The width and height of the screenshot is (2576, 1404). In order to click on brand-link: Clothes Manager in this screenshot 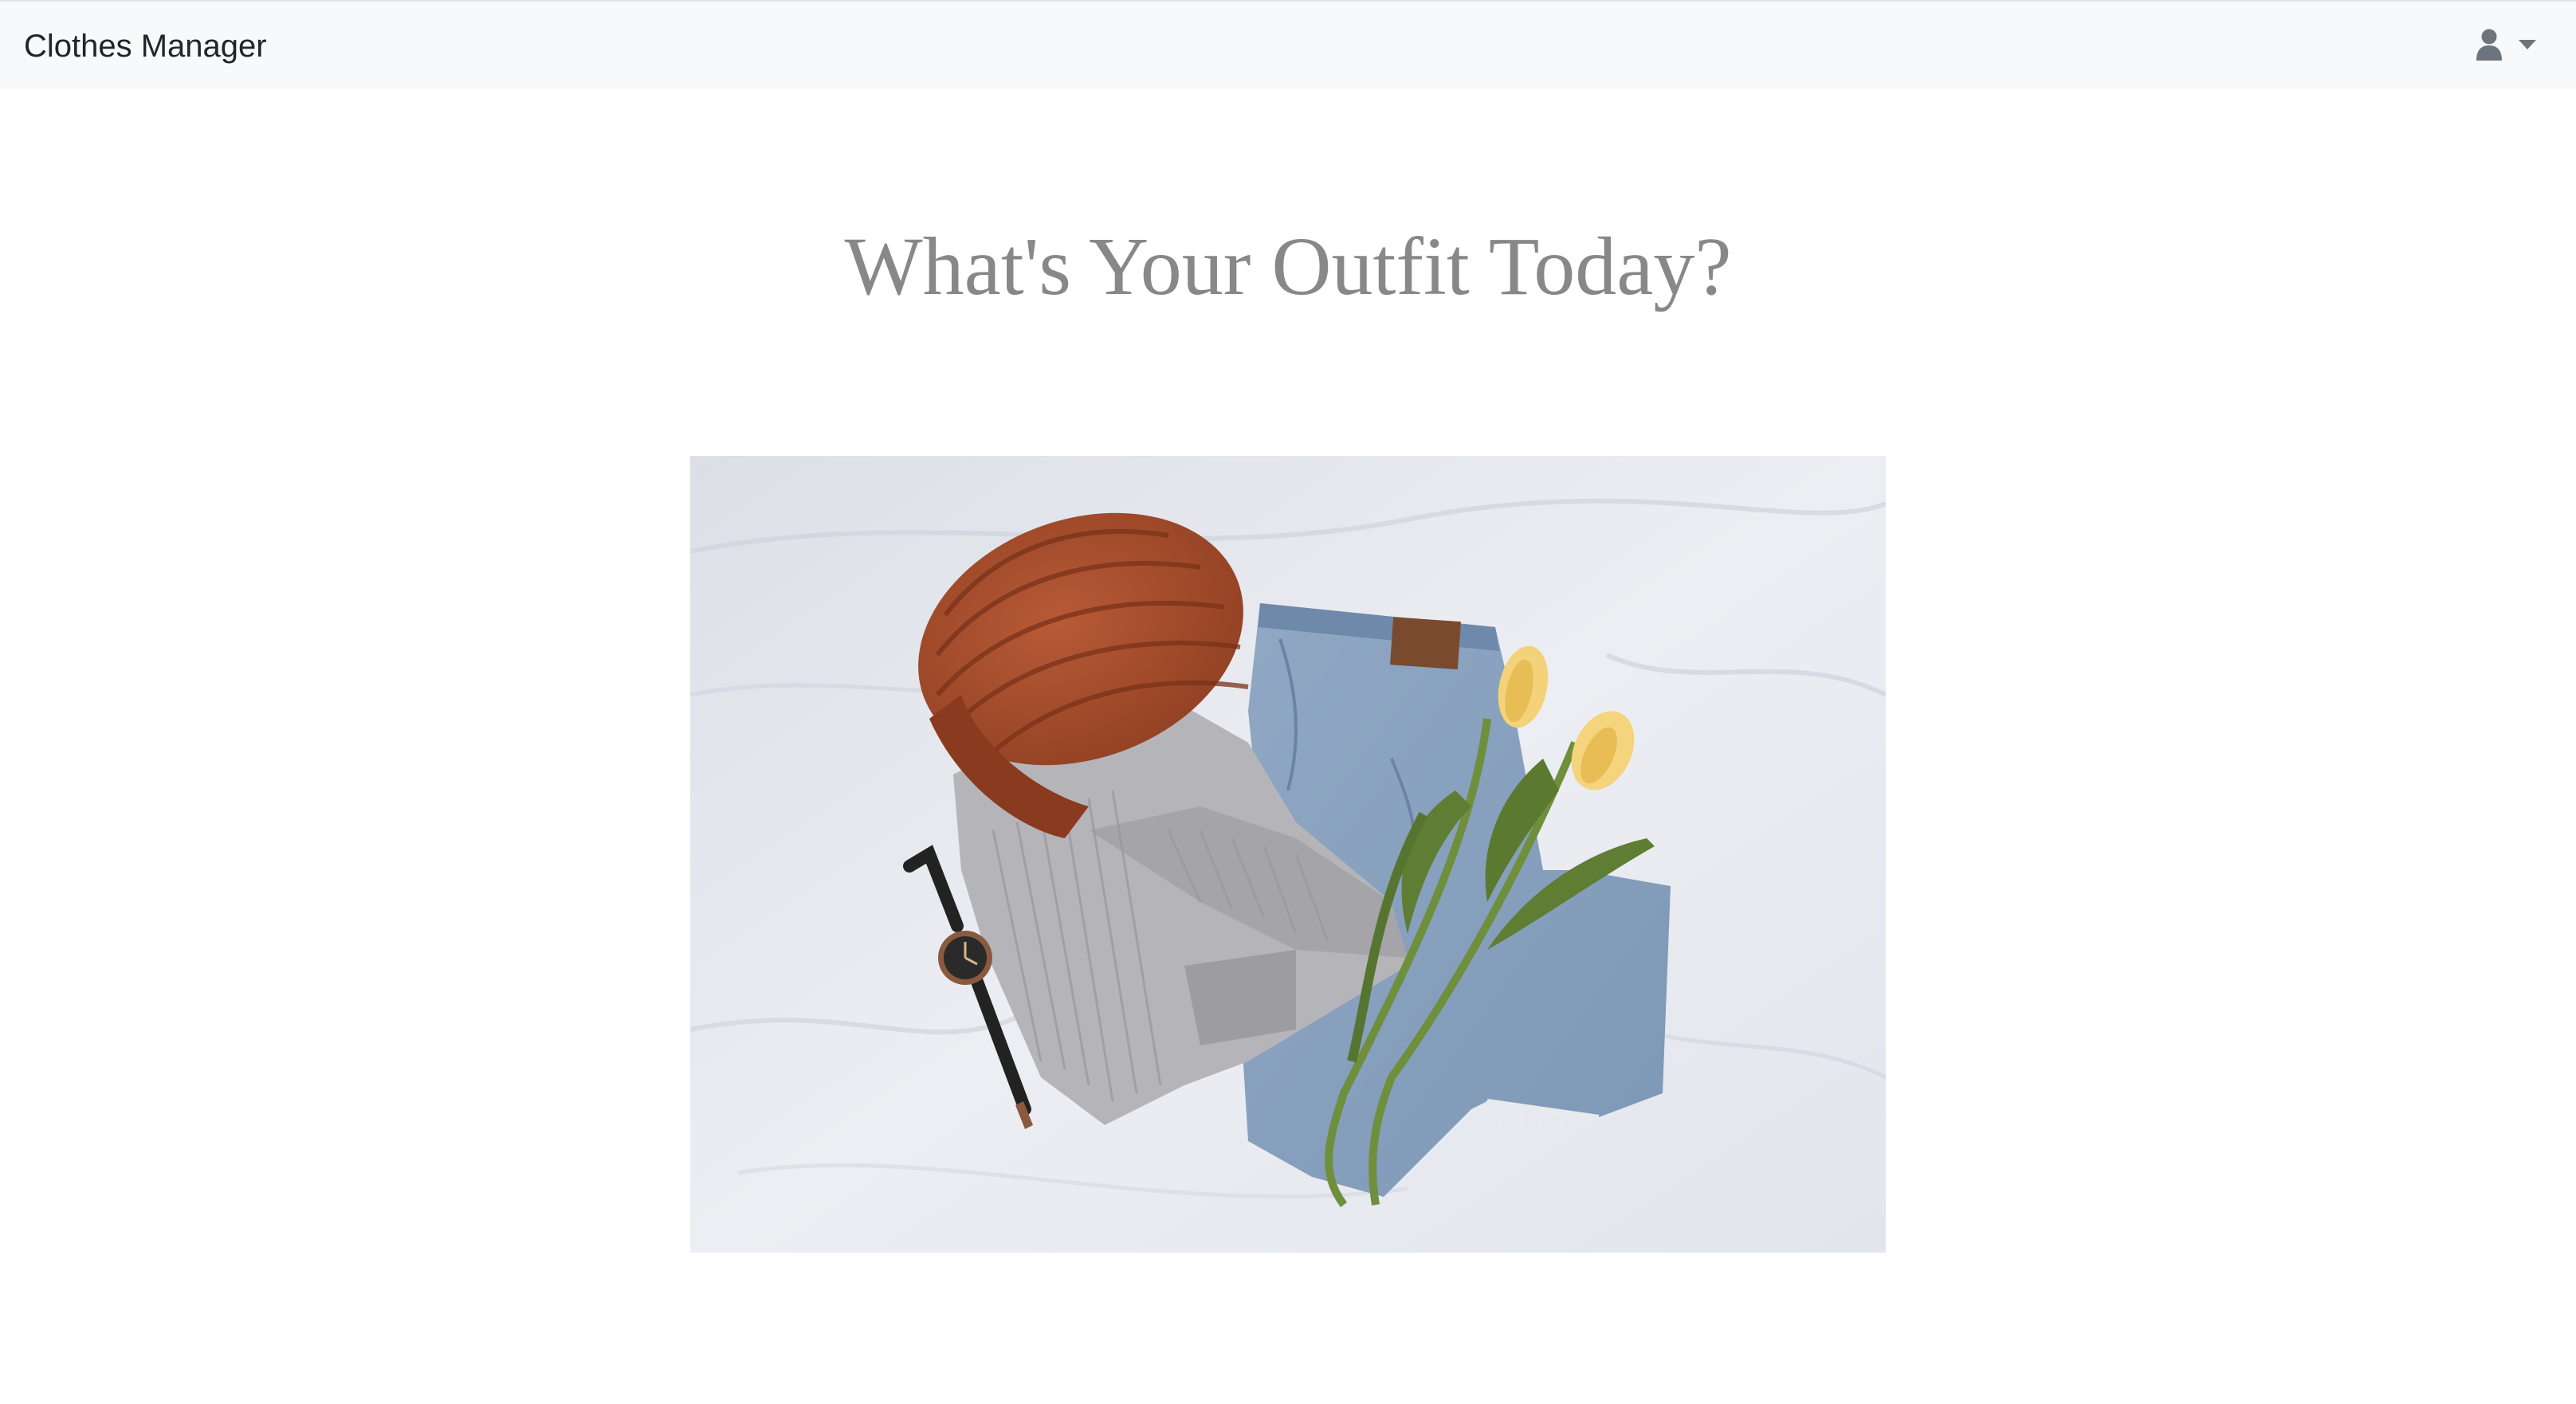, I will do `click(145, 46)`.